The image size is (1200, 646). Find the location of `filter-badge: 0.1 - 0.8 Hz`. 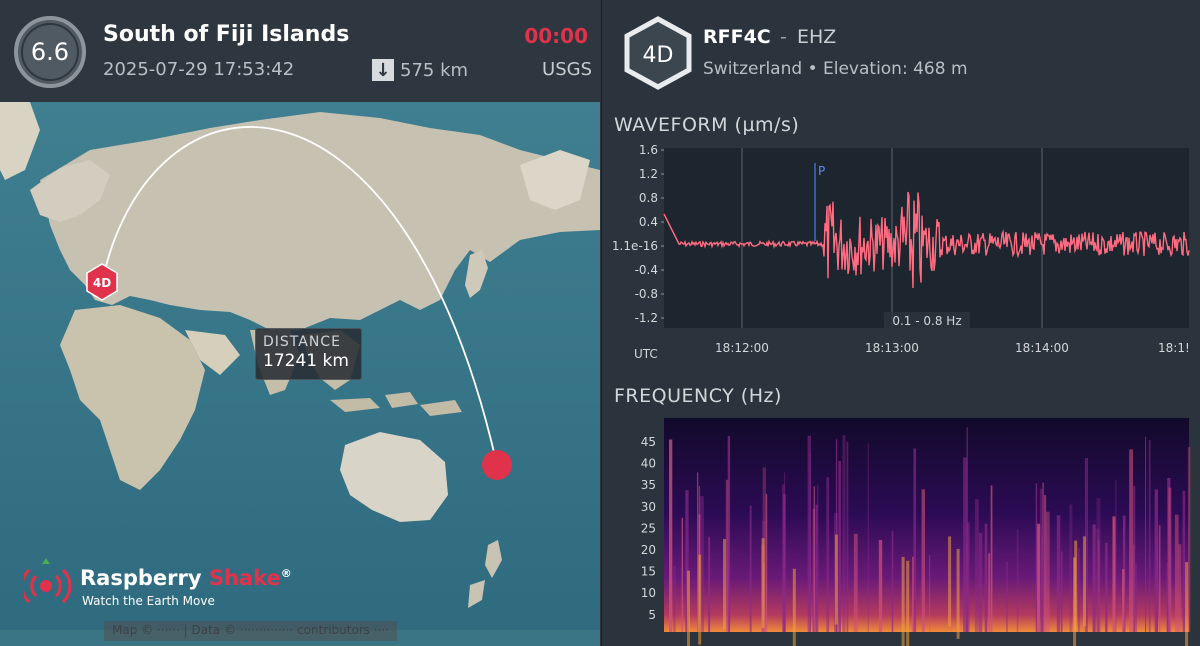

filter-badge: 0.1 - 0.8 Hz is located at coordinates (927, 320).